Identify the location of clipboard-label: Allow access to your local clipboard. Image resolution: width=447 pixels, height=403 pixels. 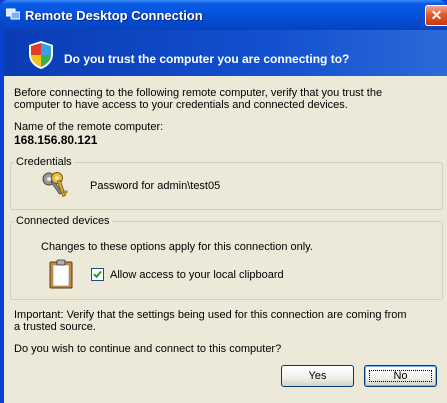
(197, 275).